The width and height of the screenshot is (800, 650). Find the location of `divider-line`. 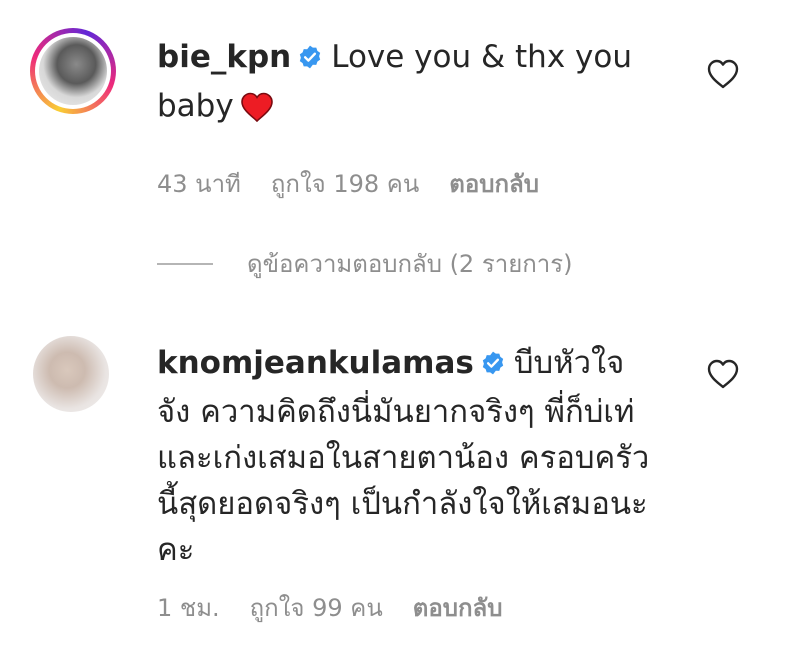

divider-line is located at coordinates (185, 263).